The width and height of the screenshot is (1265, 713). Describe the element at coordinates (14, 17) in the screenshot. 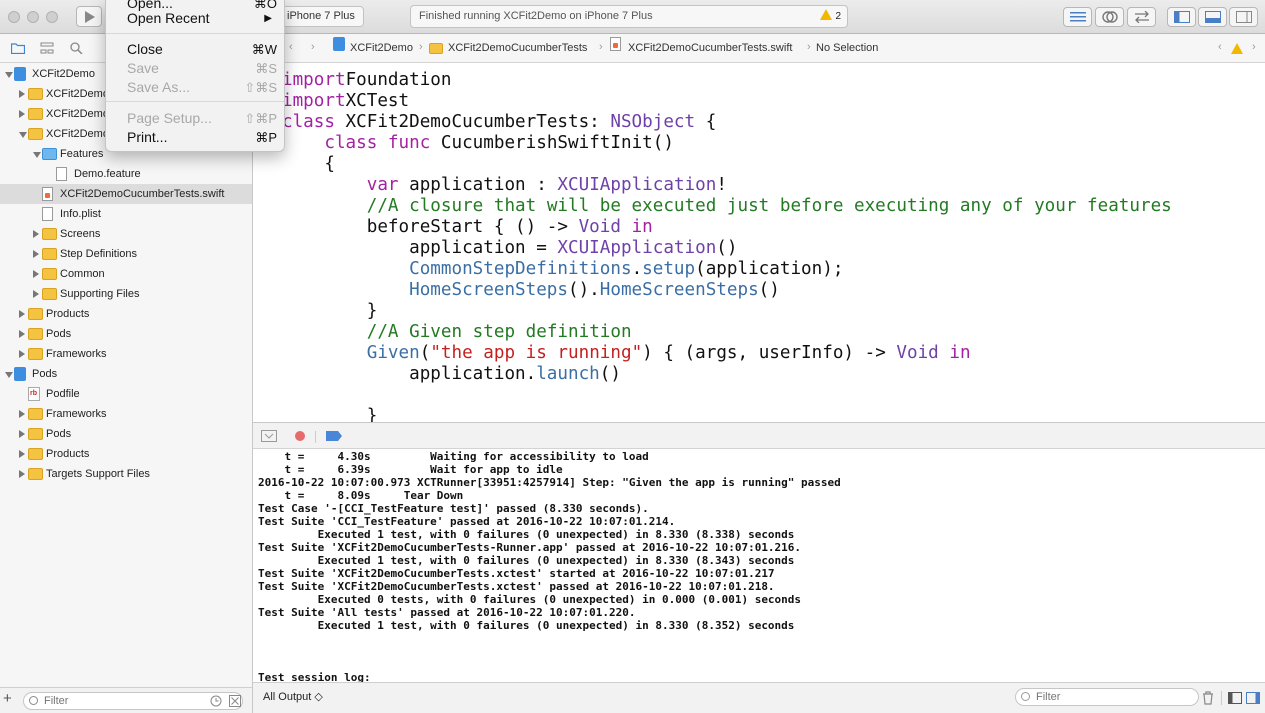

I see `close-window-button` at that location.